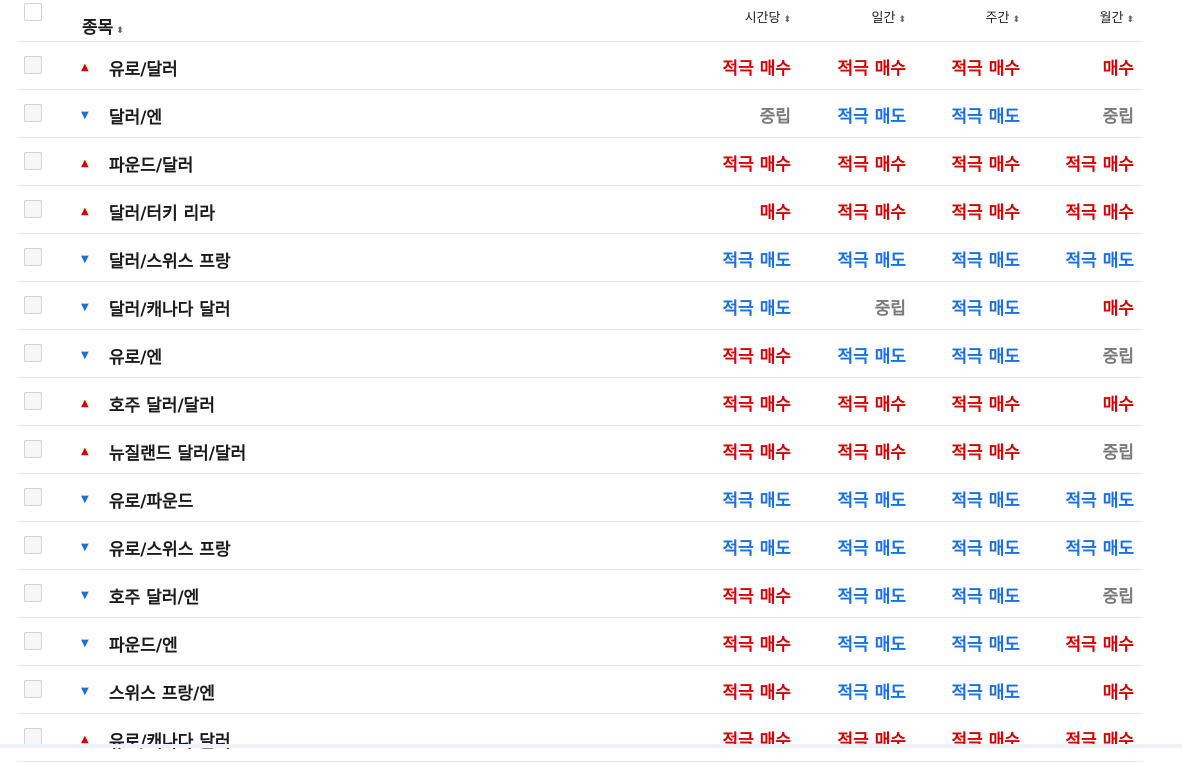 The width and height of the screenshot is (1182, 762). I want to click on symbol-name: 호주 달러/엔, so click(154, 595).